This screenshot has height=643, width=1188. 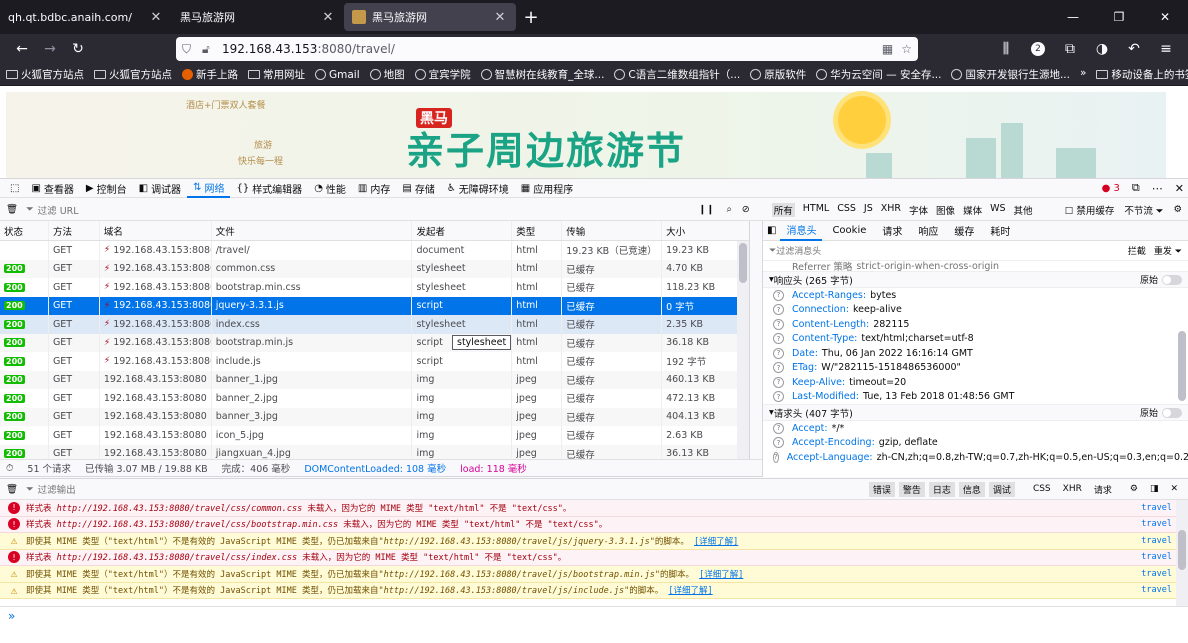 What do you see at coordinates (1174, 489) in the screenshot?
I see `close-split-console-icon: ✕` at bounding box center [1174, 489].